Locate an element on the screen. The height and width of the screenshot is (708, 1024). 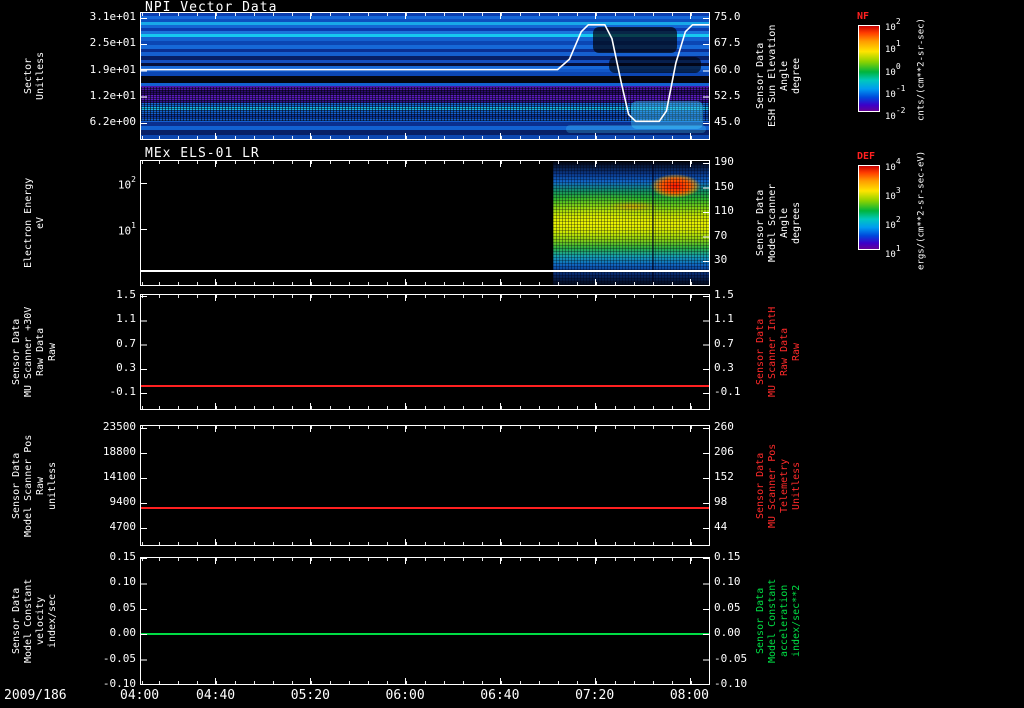
nf-colorbar-title: NF is located at coordinates (863, 16).